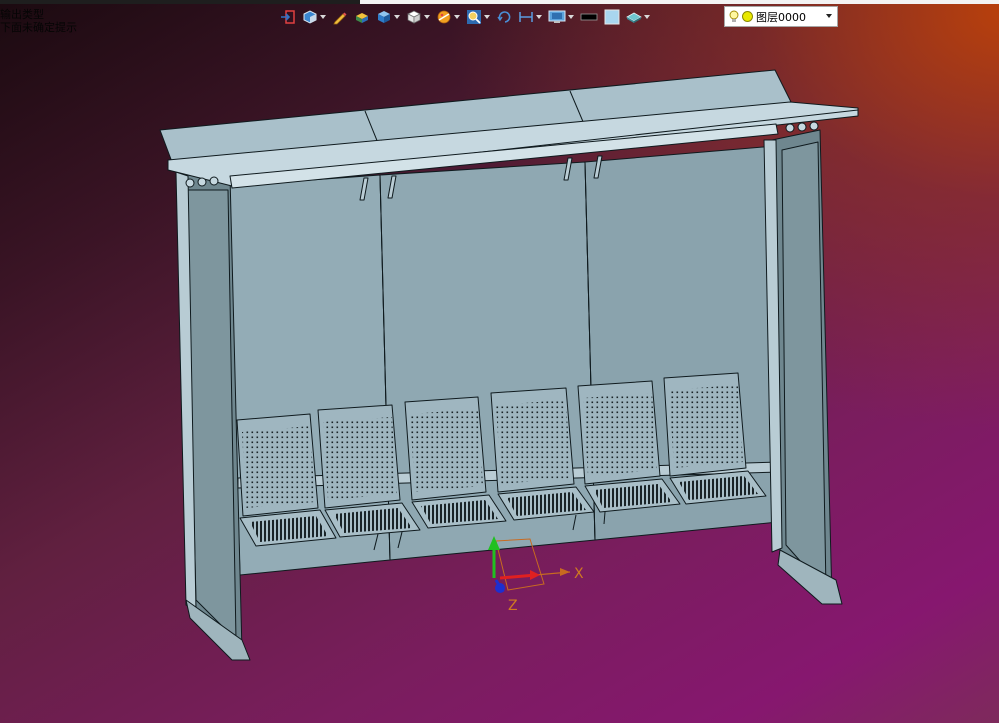 The image size is (999, 723). Describe the element at coordinates (565, 572) in the screenshot. I see `x-axis-tip` at that location.